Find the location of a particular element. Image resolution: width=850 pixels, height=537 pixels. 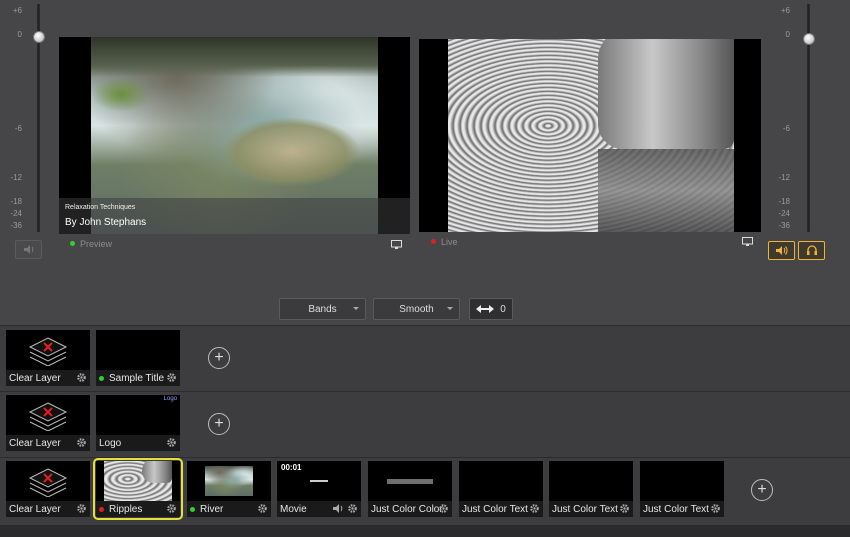

scale-label: -36 is located at coordinates (16, 225).